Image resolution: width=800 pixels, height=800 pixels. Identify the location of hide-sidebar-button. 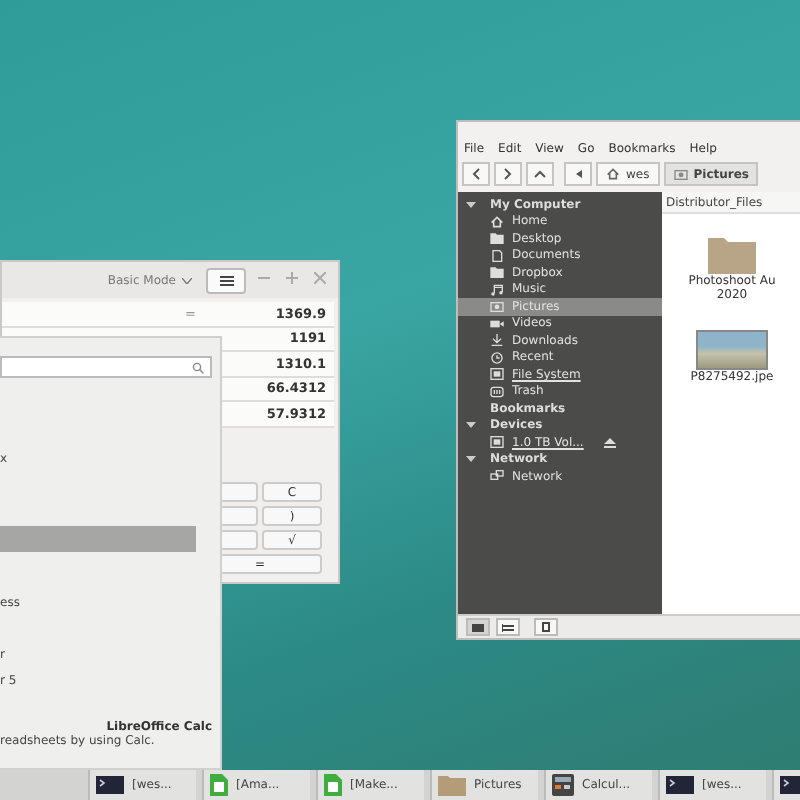
(546, 627).